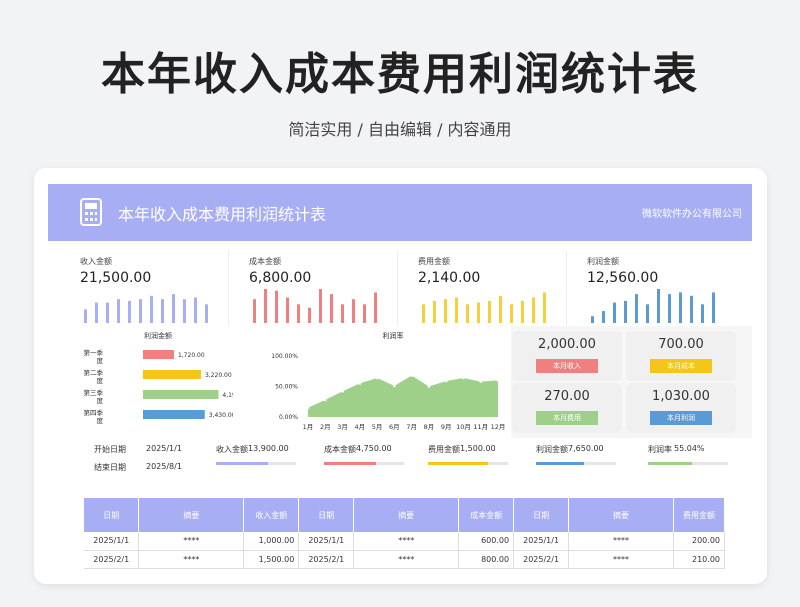 The height and width of the screenshot is (607, 800). What do you see at coordinates (308, 427) in the screenshot?
I see `x-tick-label: 1月` at bounding box center [308, 427].